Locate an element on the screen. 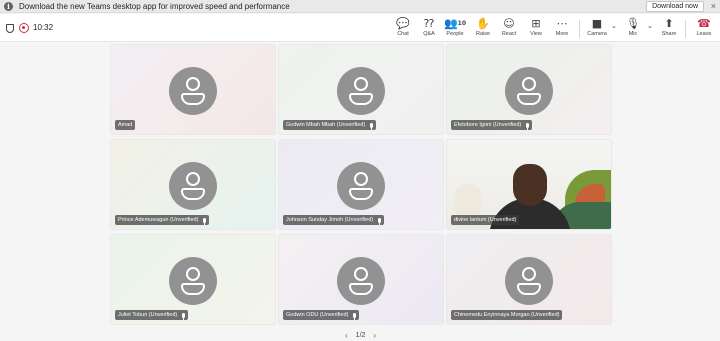 The height and width of the screenshot is (341, 720). participant-name: divine lantum (Unverified) is located at coordinates (485, 220).